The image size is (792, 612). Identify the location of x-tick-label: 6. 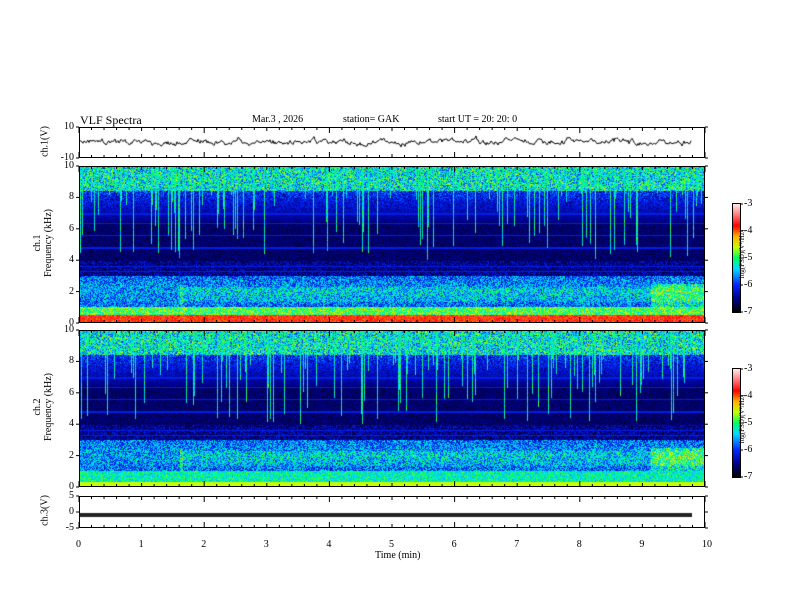
(454, 544).